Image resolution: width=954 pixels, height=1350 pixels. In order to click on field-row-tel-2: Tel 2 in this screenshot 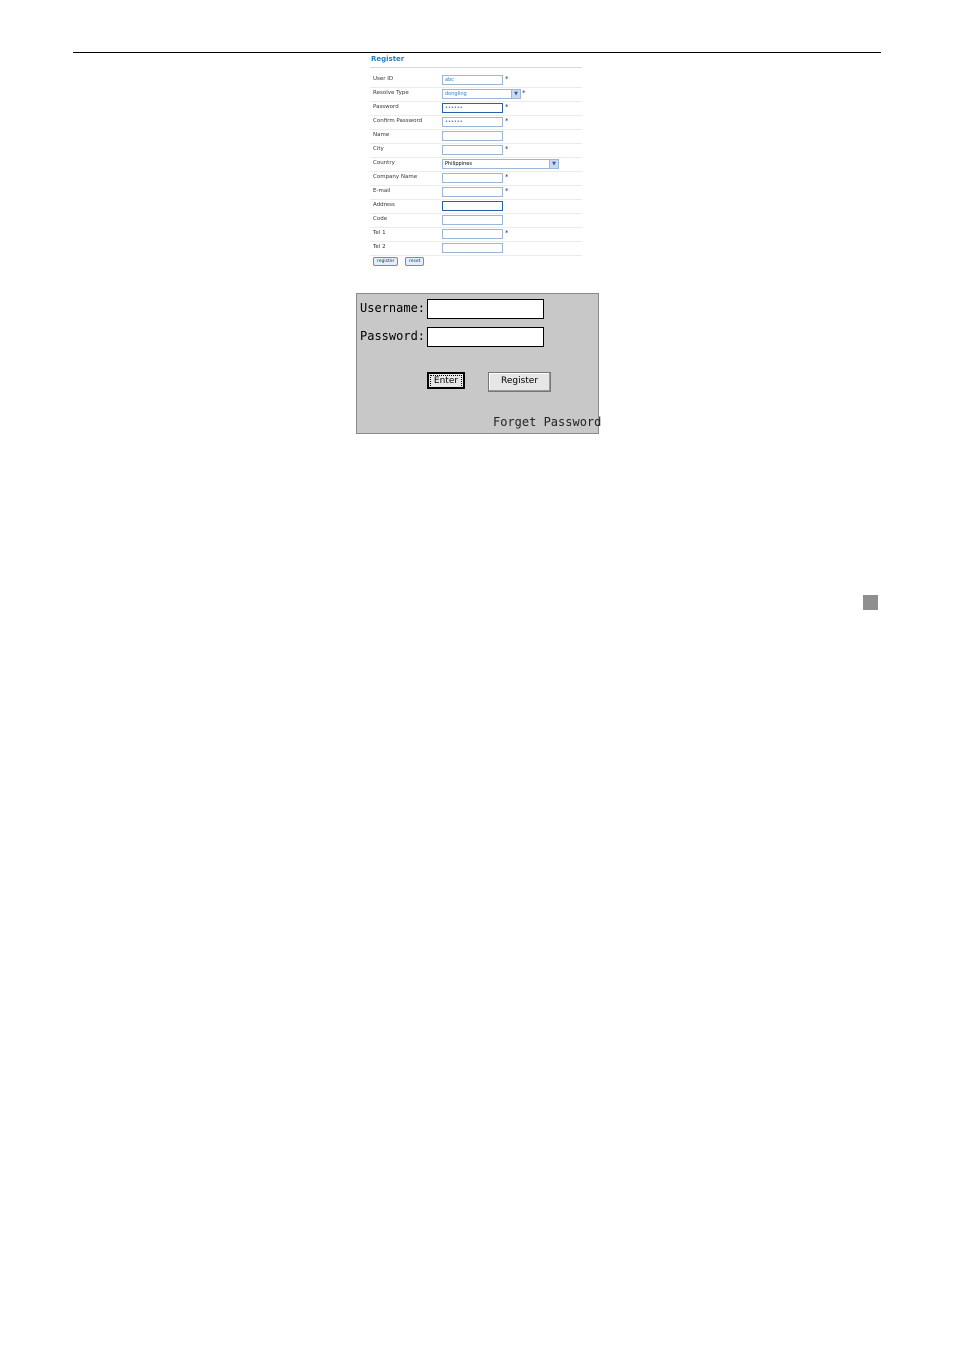, I will do `click(476, 248)`.